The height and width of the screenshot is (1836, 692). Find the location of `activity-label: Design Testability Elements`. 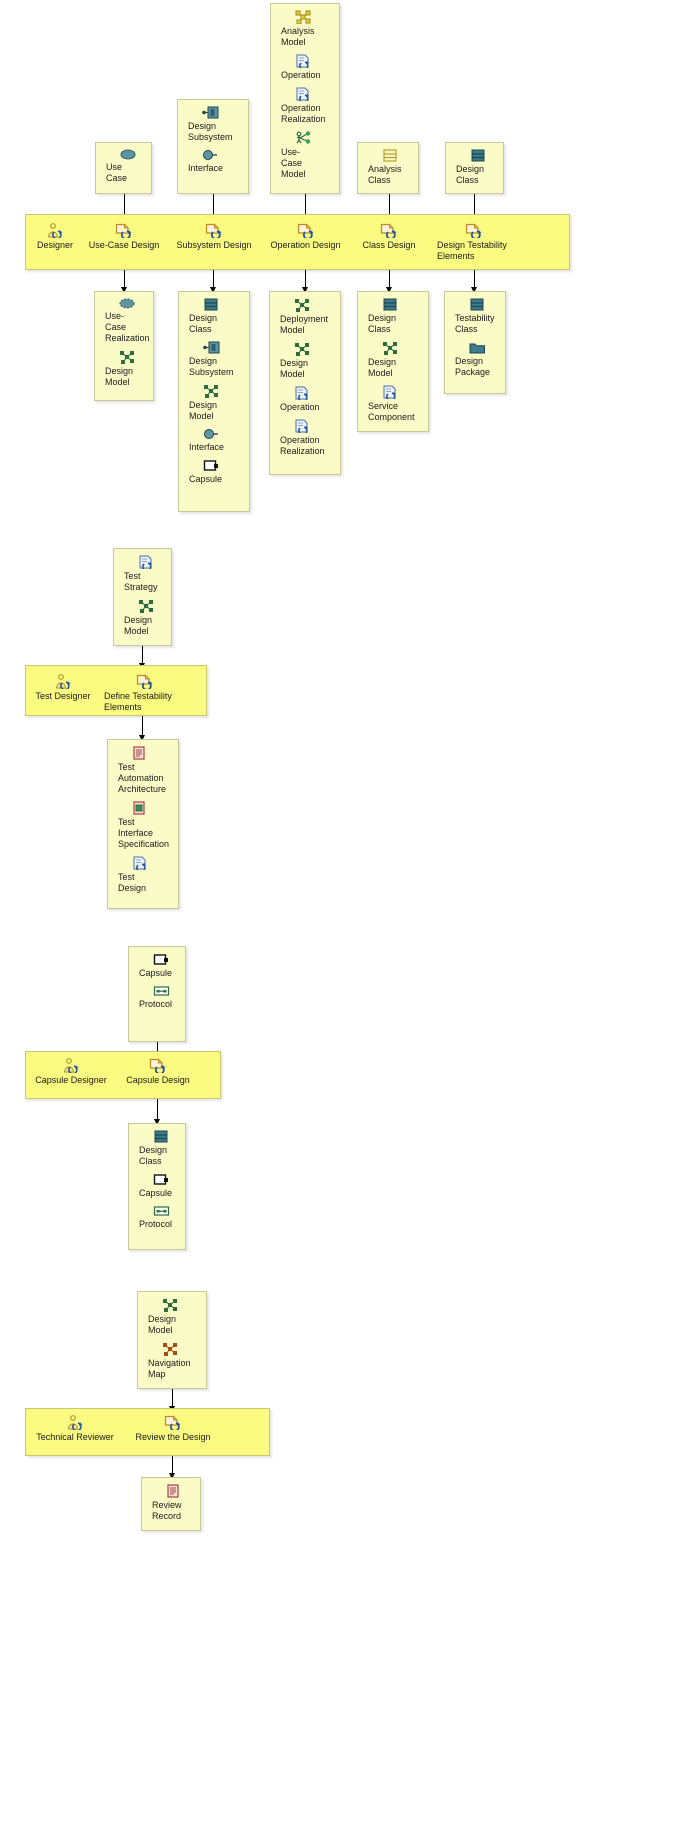

activity-label: Design Testability Elements is located at coordinates (472, 250).